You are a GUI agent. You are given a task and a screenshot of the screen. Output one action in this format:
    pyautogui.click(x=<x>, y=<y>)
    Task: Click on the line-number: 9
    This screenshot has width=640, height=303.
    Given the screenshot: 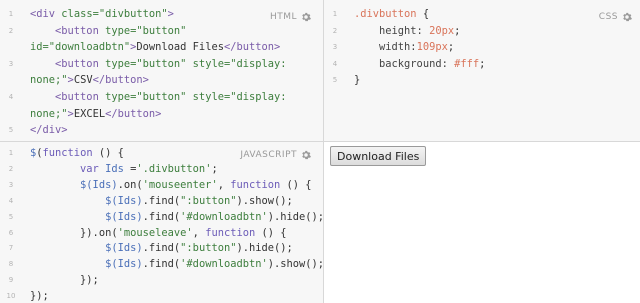 What is the action you would take?
    pyautogui.click(x=11, y=280)
    